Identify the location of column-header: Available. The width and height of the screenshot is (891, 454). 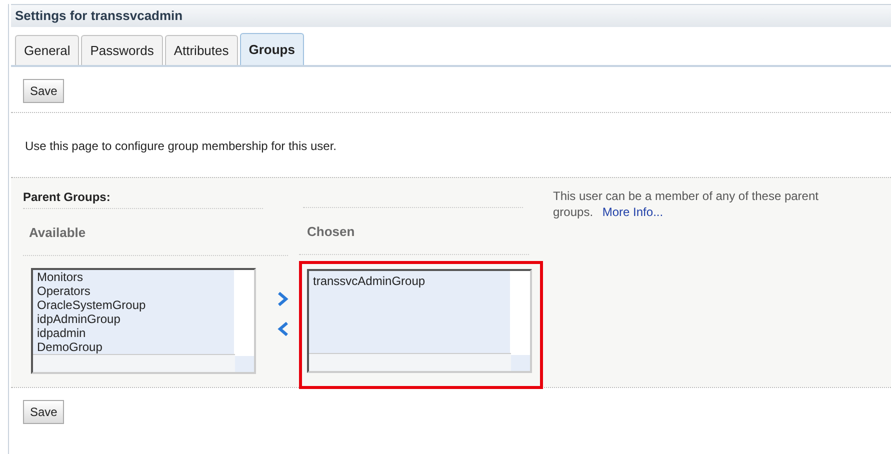
(155, 232).